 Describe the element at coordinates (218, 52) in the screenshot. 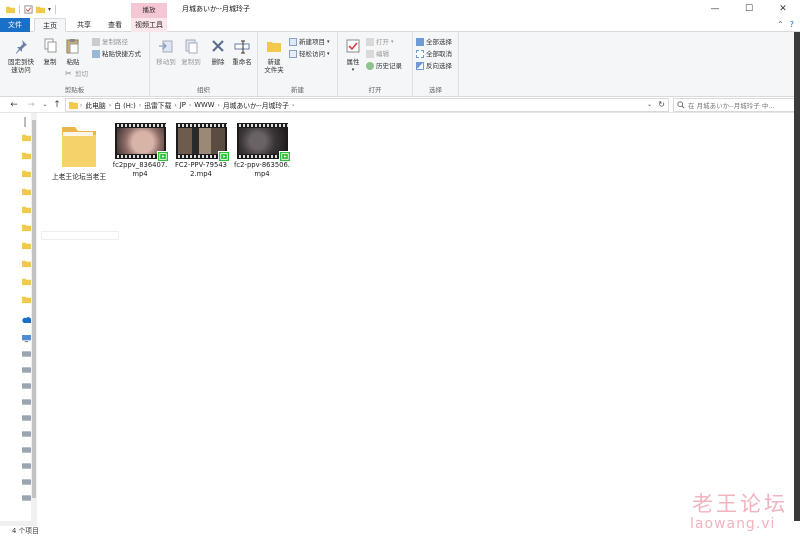

I see `delete-button: 删除` at that location.